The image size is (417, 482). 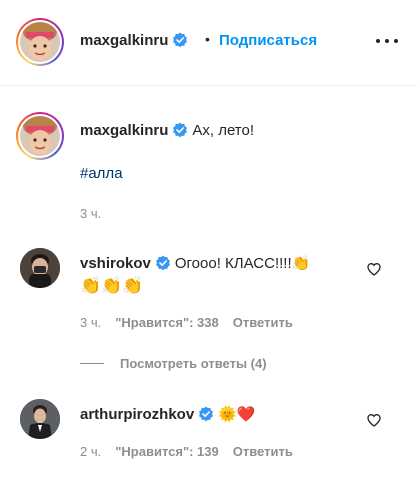 I want to click on caption-avatar, so click(x=40, y=136).